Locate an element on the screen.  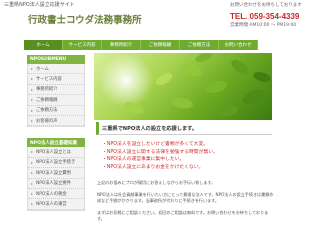
sidebar-item-npo-operation: NPO法人の運営 is located at coordinates (56, 204).